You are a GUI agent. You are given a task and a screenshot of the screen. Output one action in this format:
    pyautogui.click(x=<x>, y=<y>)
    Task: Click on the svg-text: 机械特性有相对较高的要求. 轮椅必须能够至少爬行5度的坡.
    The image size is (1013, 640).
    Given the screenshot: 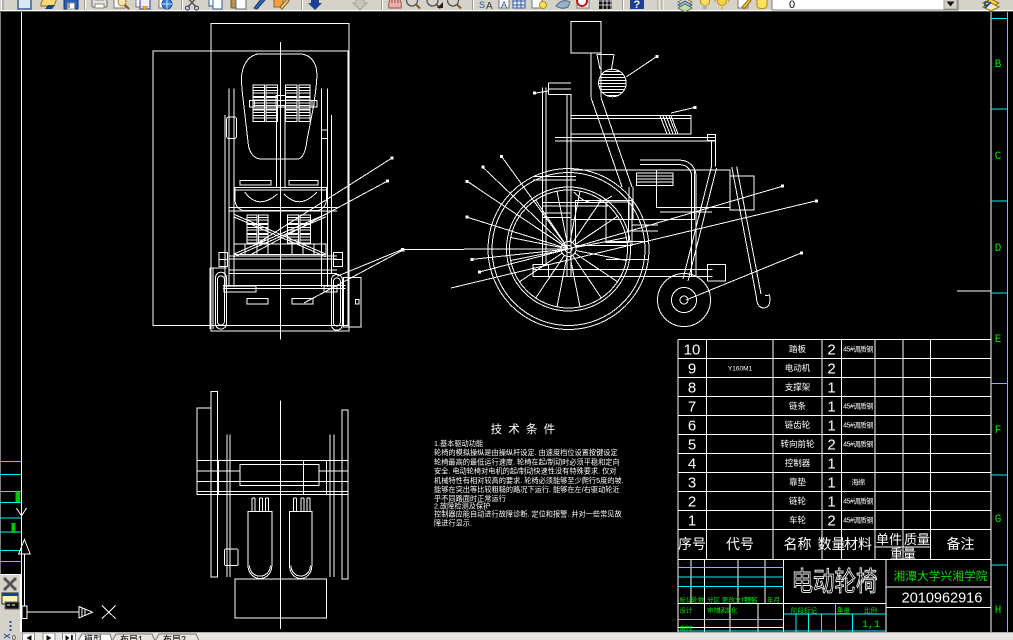 What is the action you would take?
    pyautogui.click(x=529, y=480)
    